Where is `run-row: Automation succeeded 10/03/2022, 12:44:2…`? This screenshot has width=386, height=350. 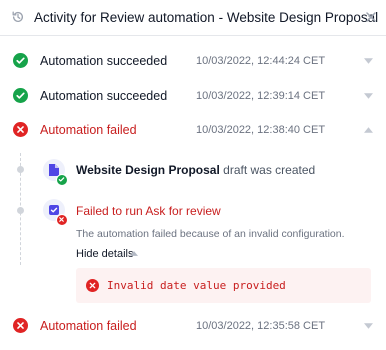
run-row: Automation succeeded 10/03/2022, 12:44:2… is located at coordinates (193, 61).